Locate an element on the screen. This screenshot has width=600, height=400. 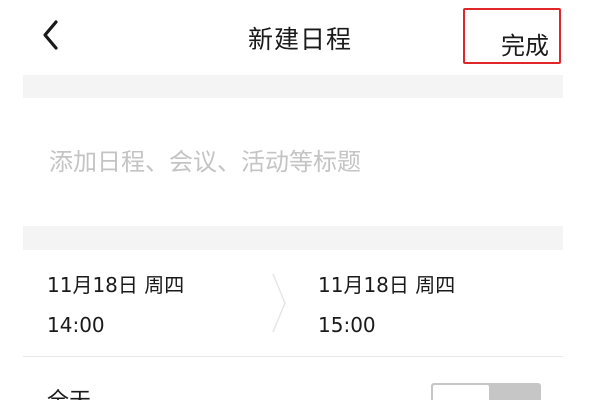
done-button-label: 完成 is located at coordinates (525, 46).